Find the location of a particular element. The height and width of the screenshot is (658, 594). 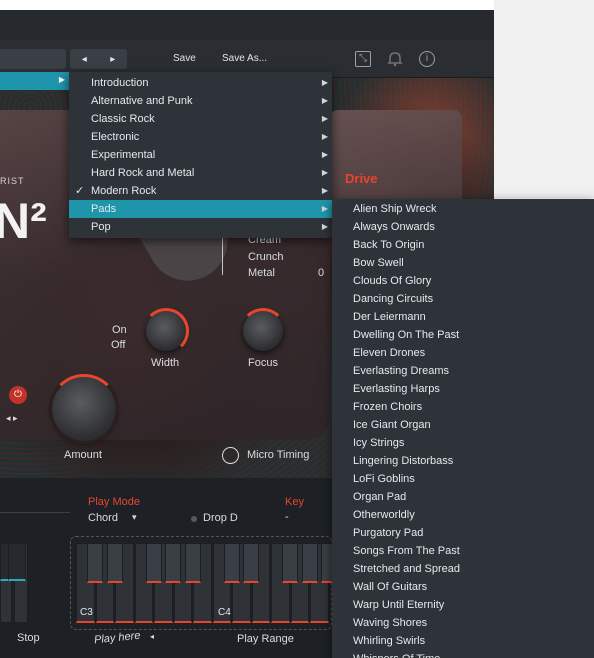

chevron-down-icon: ▾ is located at coordinates (134, 517).